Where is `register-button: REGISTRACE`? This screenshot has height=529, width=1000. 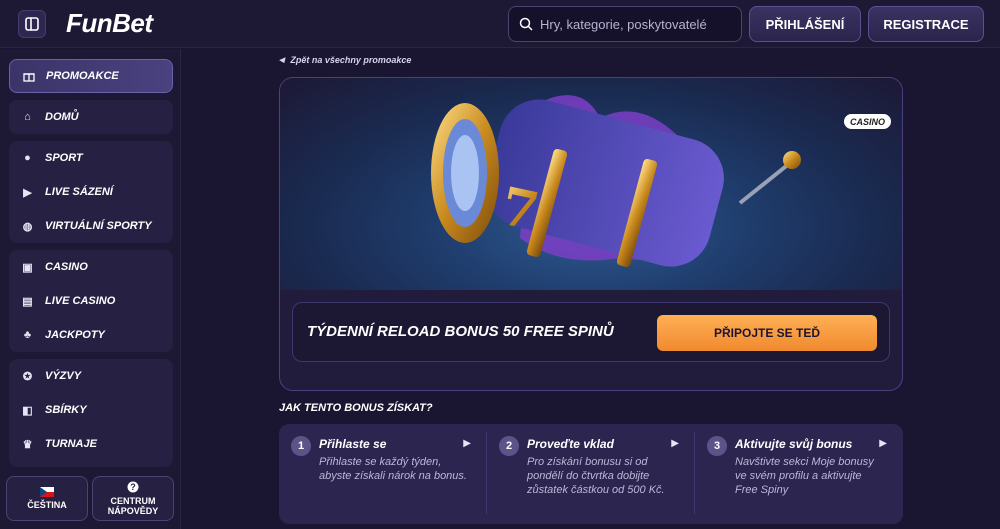 register-button: REGISTRACE is located at coordinates (926, 24).